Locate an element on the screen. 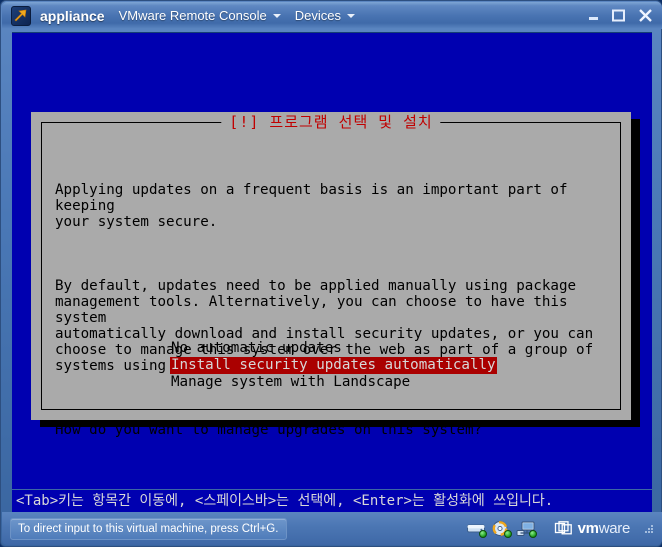  device-status-icons is located at coordinates (501, 529).